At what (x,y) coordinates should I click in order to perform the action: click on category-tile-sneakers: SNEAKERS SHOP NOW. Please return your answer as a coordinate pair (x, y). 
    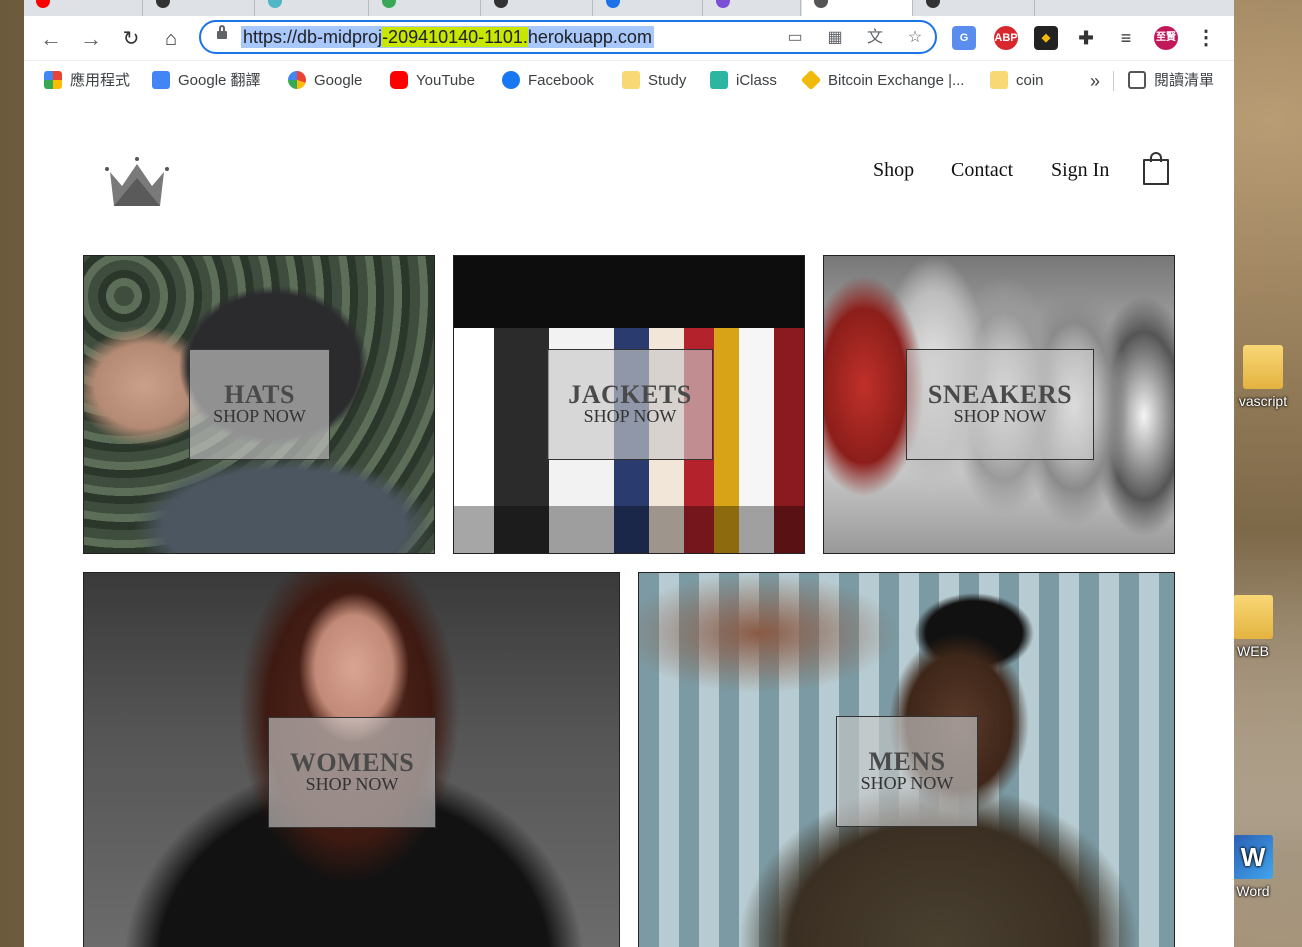
    Looking at the image, I should click on (999, 404).